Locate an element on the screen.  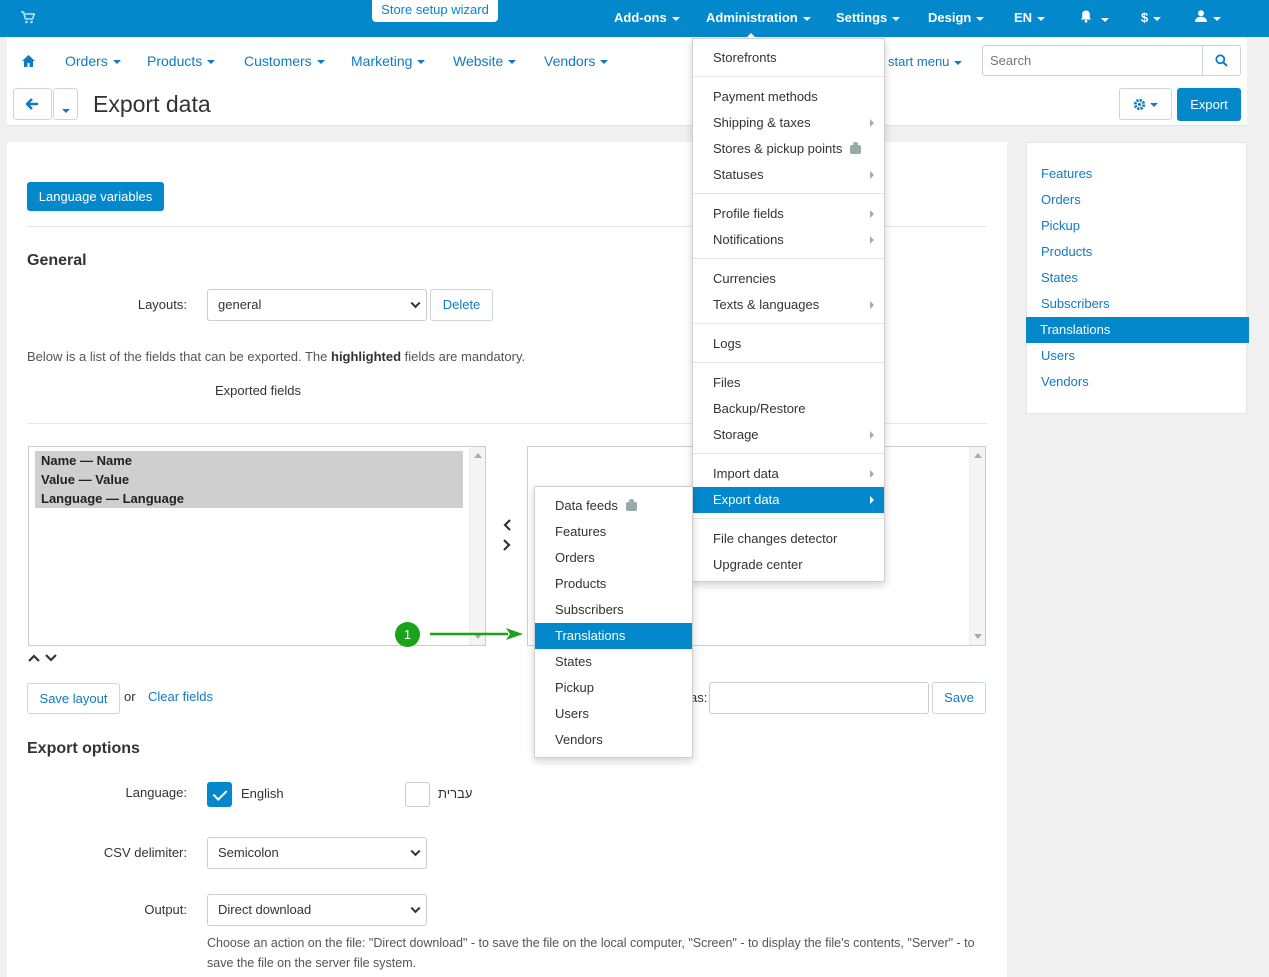
nav-products: Products is located at coordinates (181, 61).